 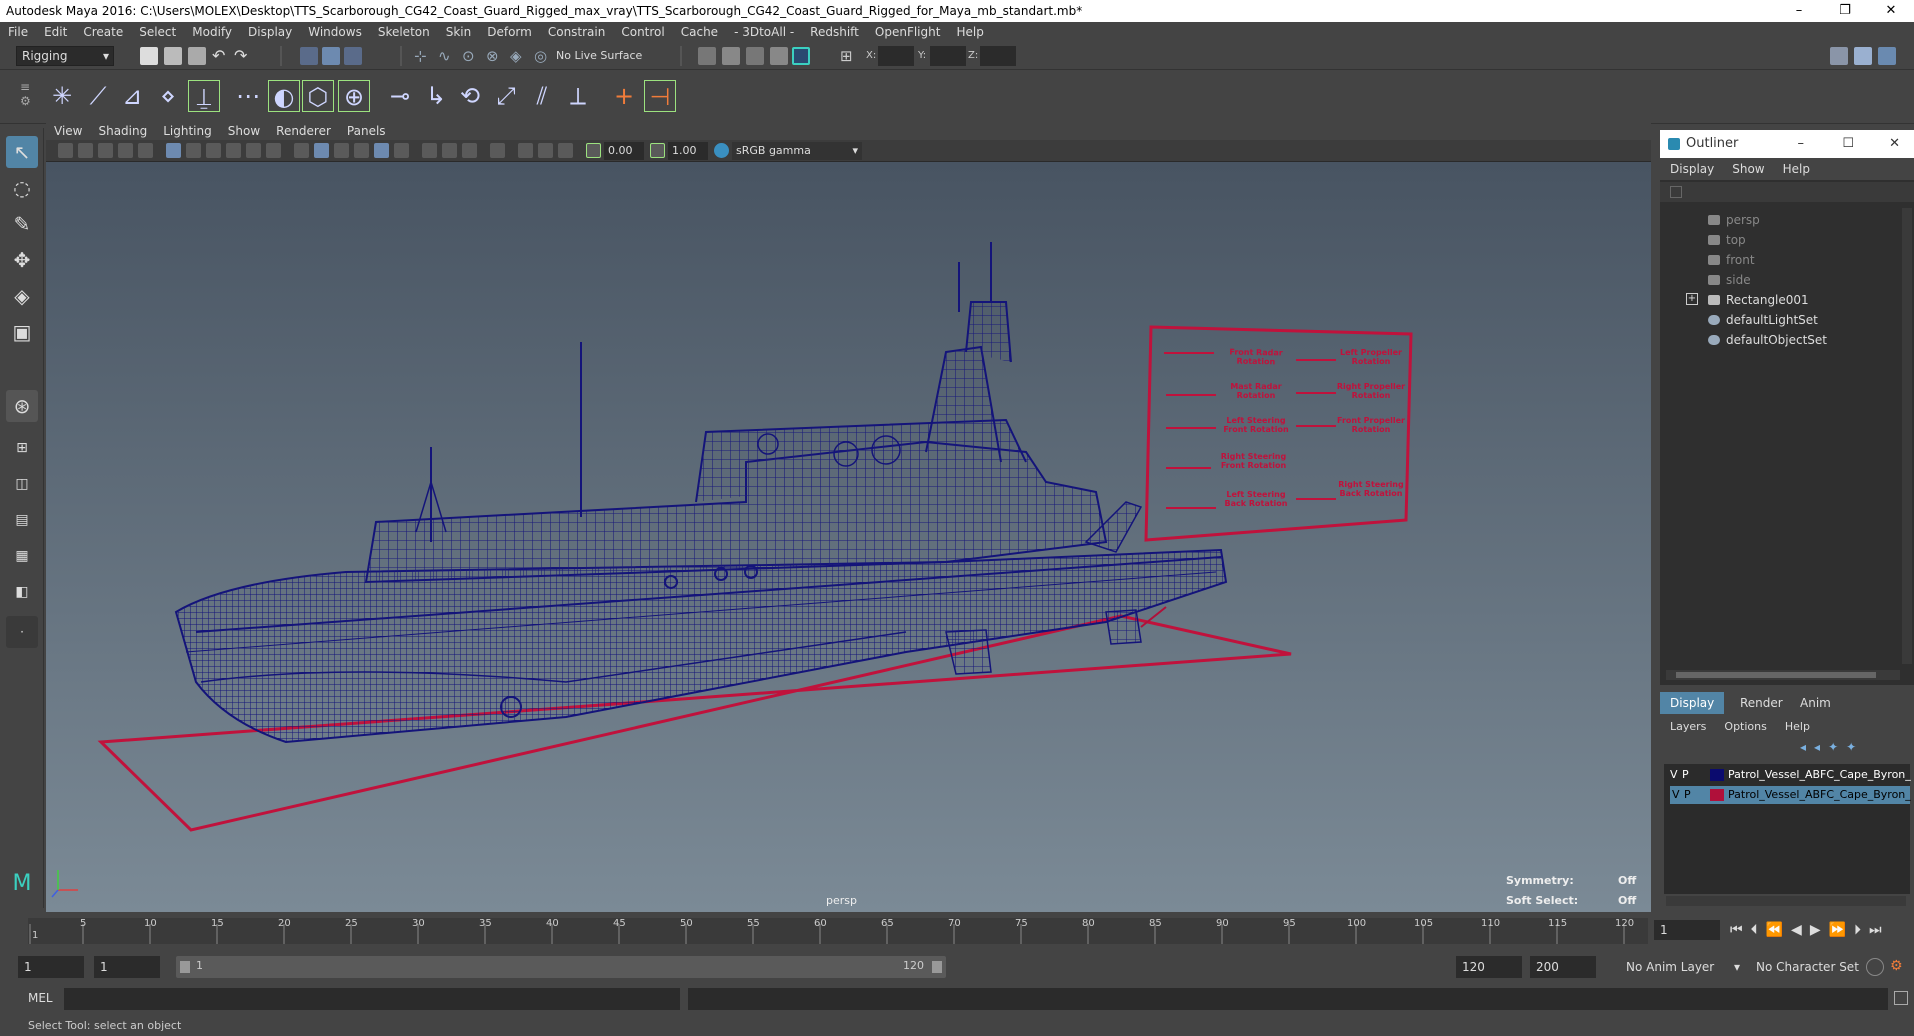 I want to click on rig-label-right-propeller: Right Propeller Rotation, so click(x=1371, y=391).